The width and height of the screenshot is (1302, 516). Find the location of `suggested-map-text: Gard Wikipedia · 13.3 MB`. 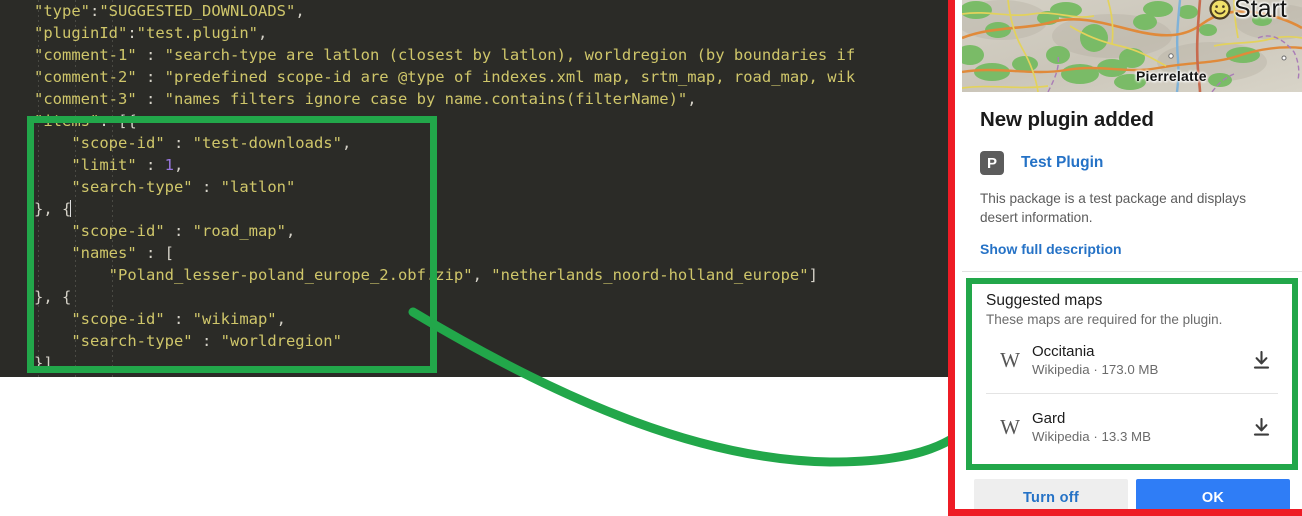

suggested-map-text: Gard Wikipedia · 13.3 MB is located at coordinates (1138, 427).